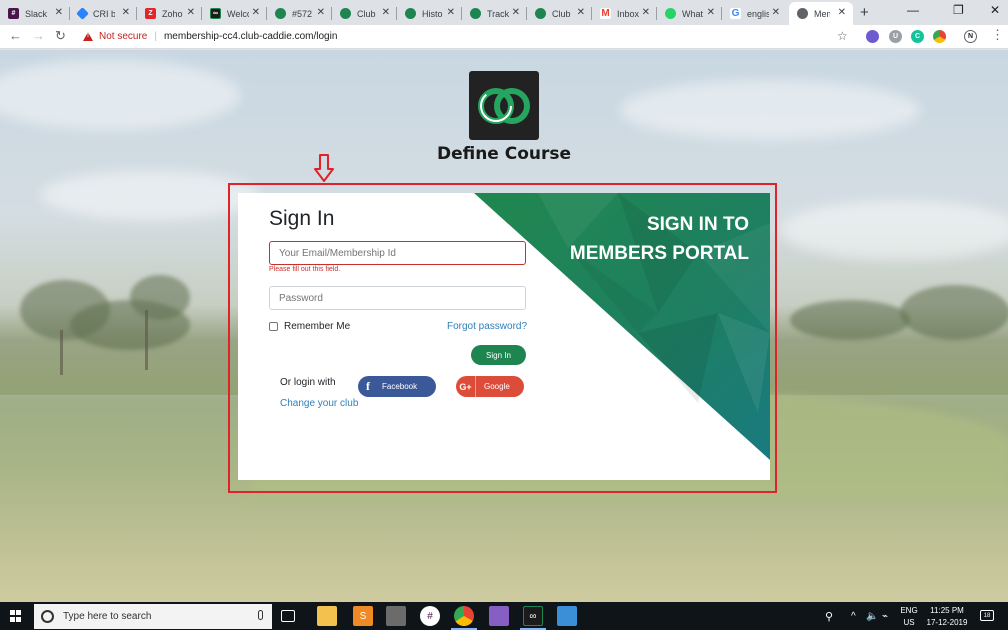 The height and width of the screenshot is (630, 1008). Describe the element at coordinates (864, 12) in the screenshot. I see `new-tab-button: +` at that location.